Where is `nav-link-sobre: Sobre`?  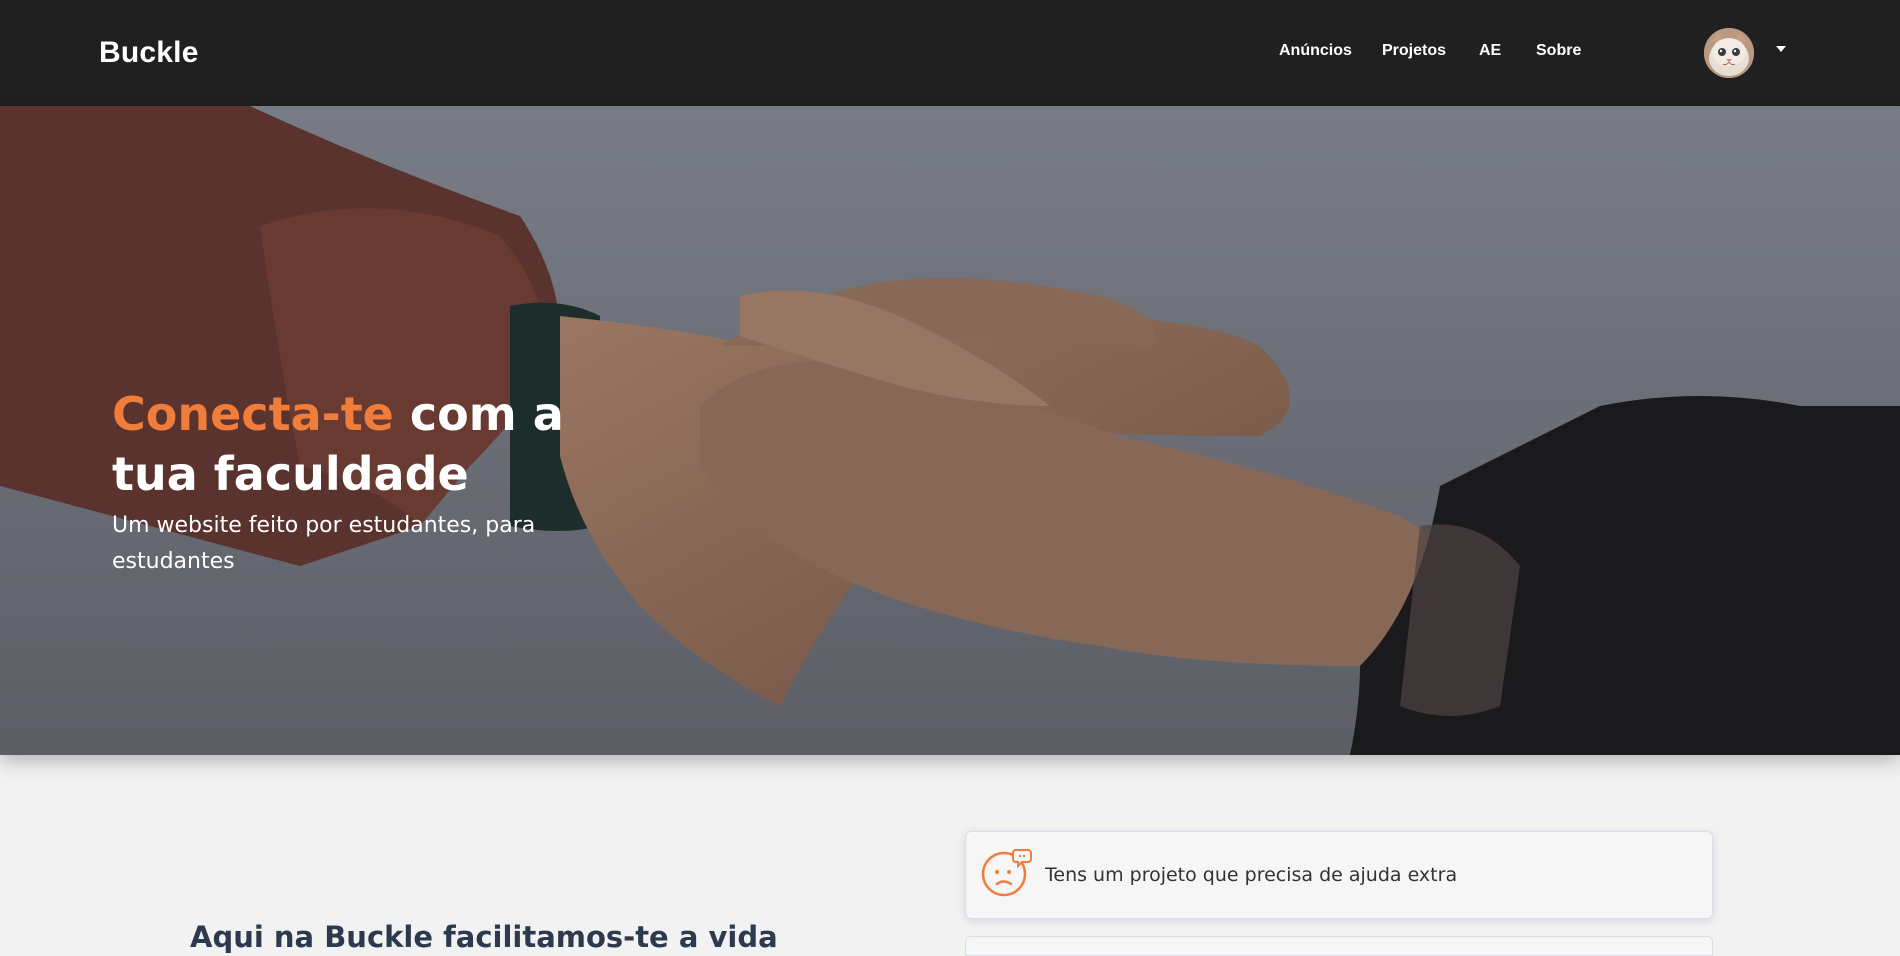 nav-link-sobre: Sobre is located at coordinates (1558, 51).